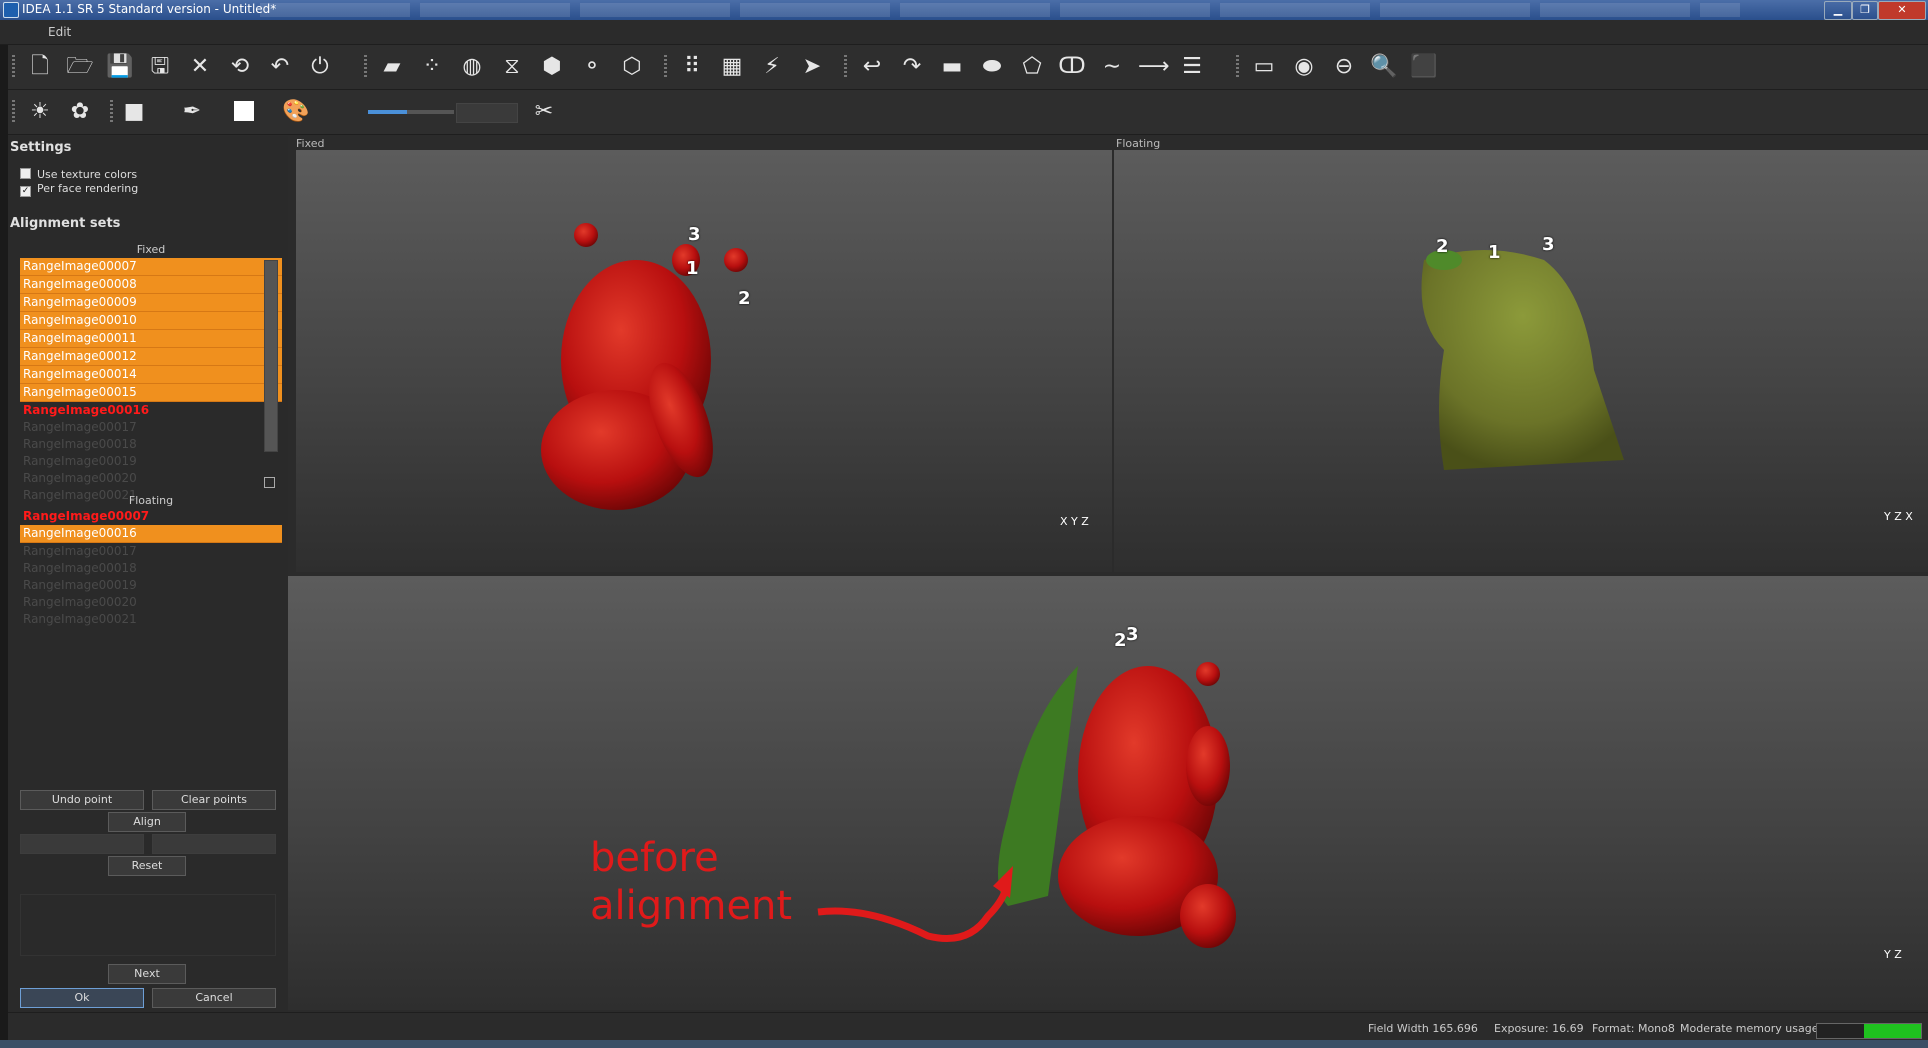 The height and width of the screenshot is (1048, 1928). What do you see at coordinates (151, 516) in the screenshot?
I see `floating-item: RangeImage00007` at bounding box center [151, 516].